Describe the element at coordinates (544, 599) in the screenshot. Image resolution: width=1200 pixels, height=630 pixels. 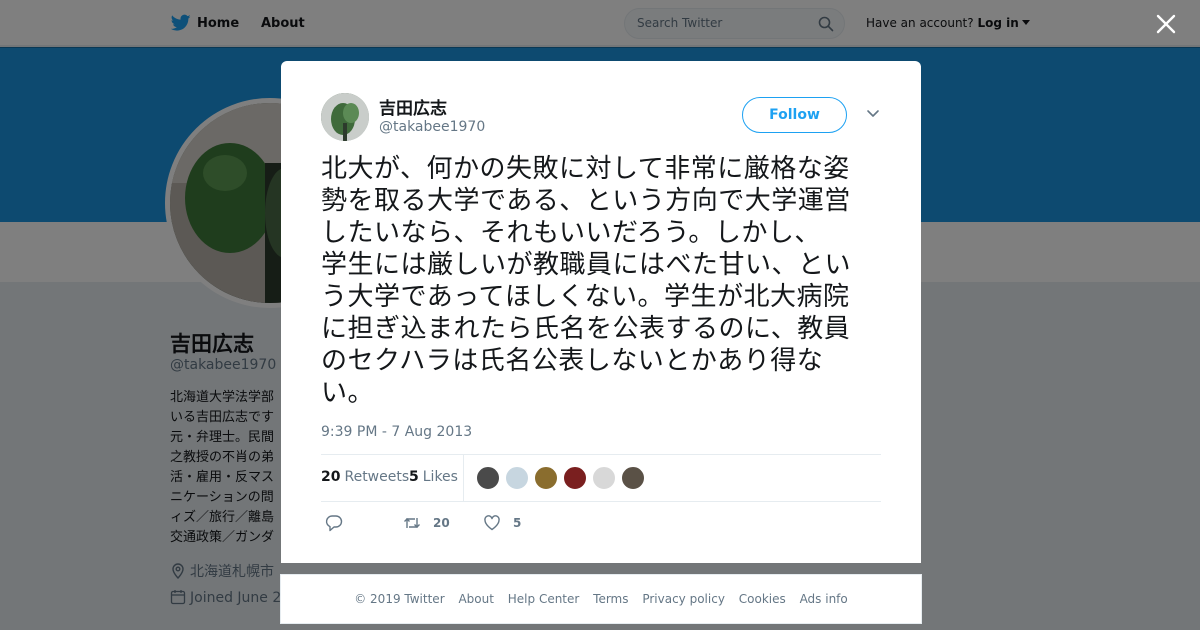
I see `footer-help-link: Help Center` at that location.